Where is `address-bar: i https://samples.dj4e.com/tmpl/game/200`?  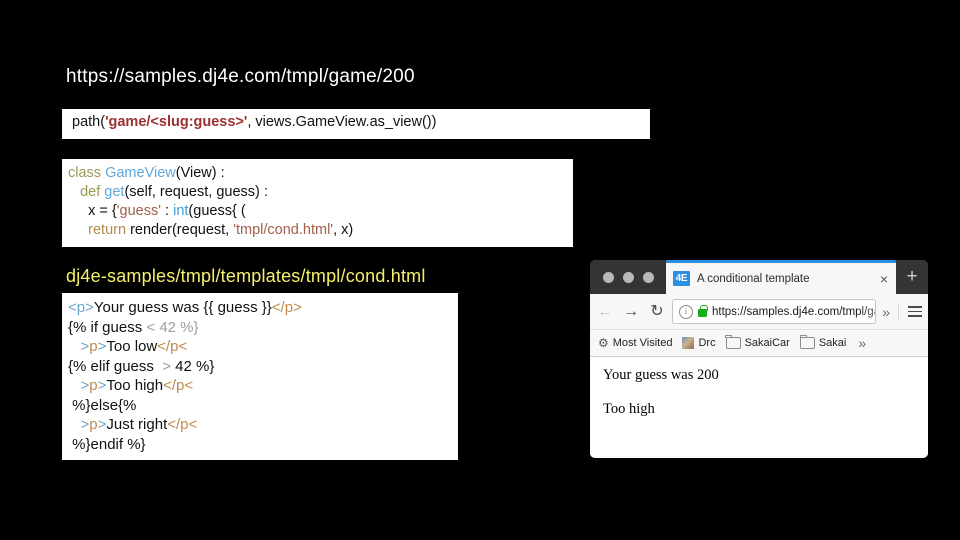
address-bar: i https://samples.dj4e.com/tmpl/game/200 is located at coordinates (774, 311).